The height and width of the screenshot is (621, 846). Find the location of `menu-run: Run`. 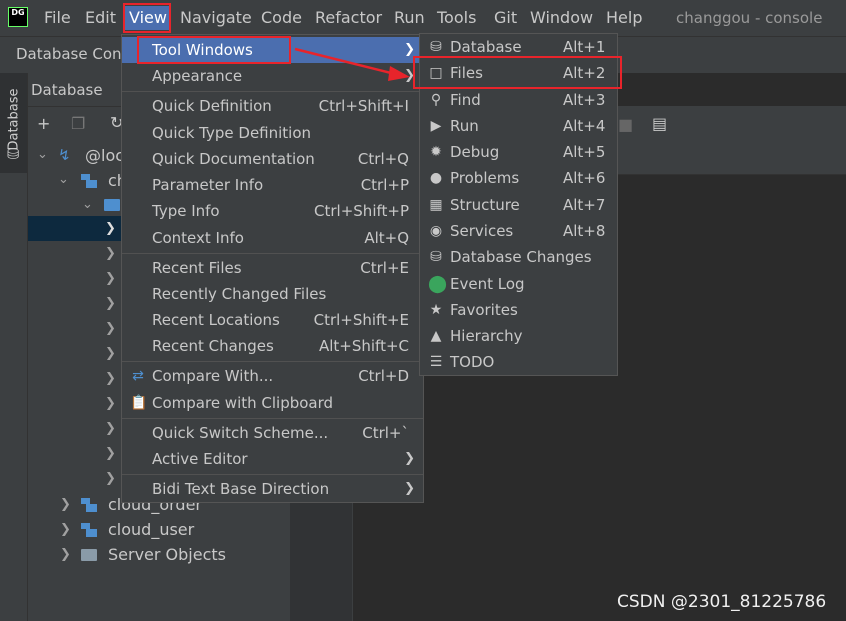

menu-run: Run is located at coordinates (409, 17).